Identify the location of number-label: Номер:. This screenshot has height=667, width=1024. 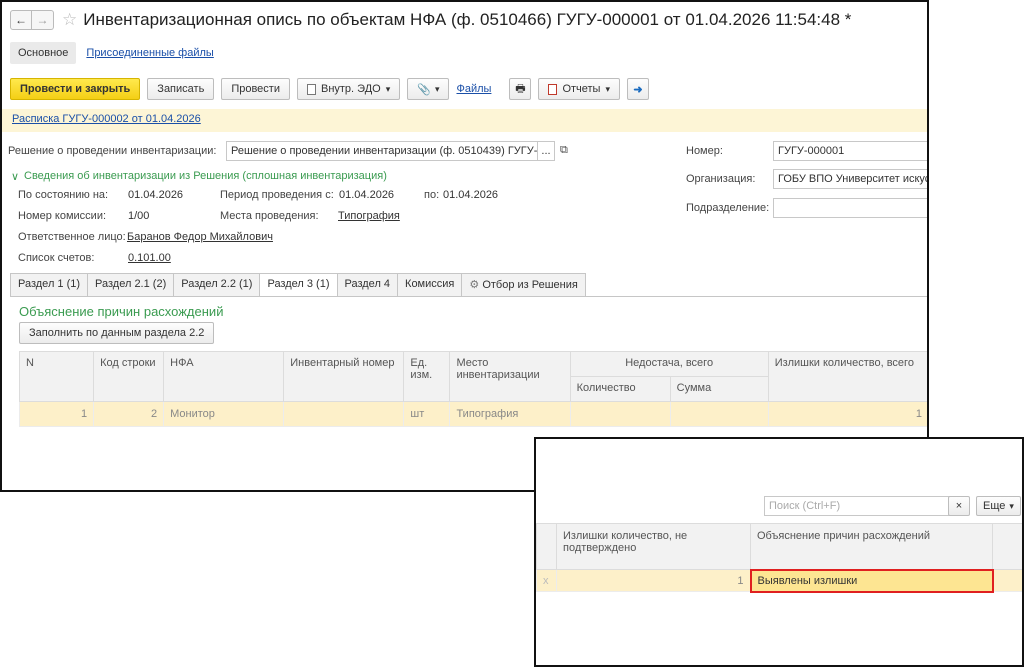
(704, 151).